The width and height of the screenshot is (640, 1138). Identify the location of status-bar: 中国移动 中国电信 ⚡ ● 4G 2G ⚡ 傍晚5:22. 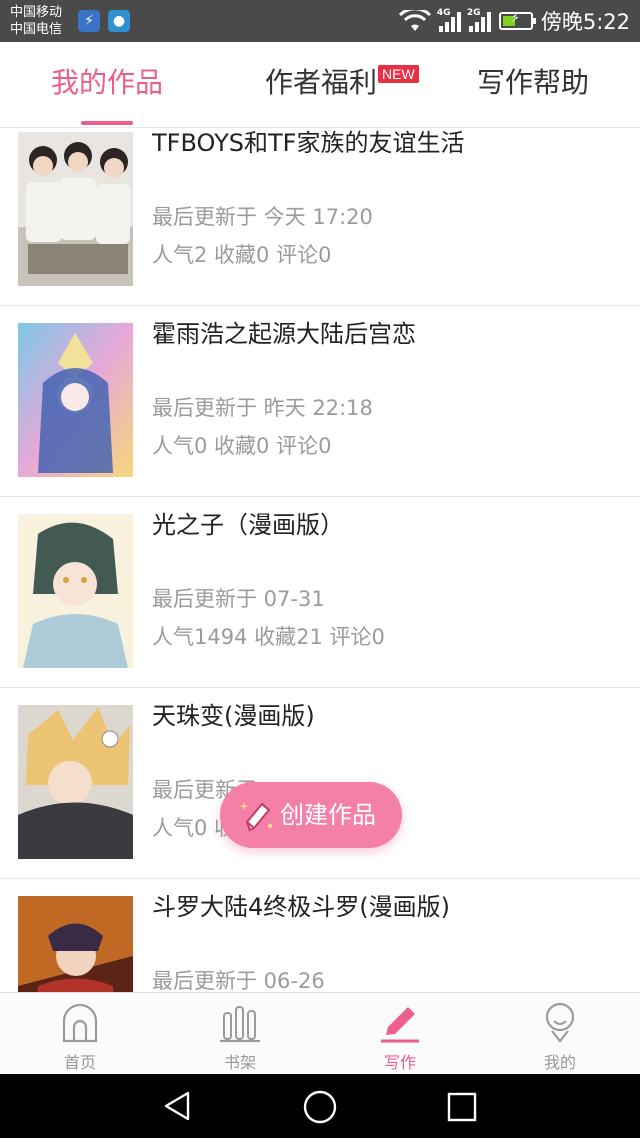
(320, 21).